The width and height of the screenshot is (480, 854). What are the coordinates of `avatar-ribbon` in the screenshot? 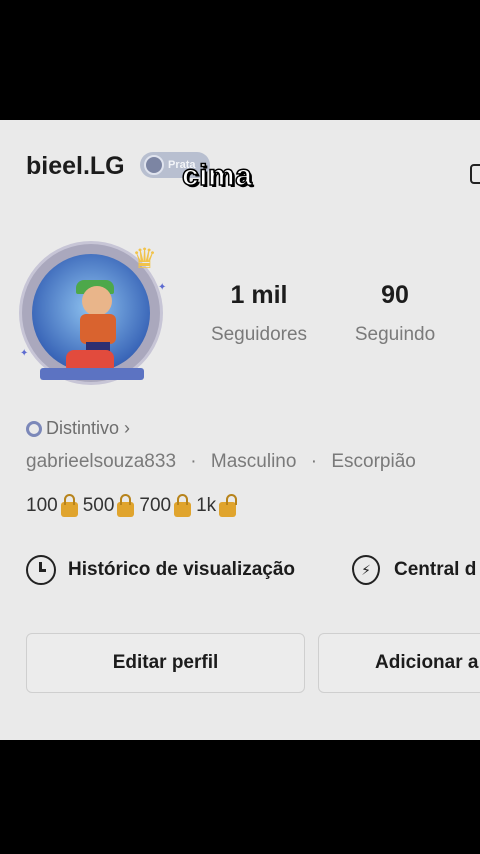 It's located at (92, 374).